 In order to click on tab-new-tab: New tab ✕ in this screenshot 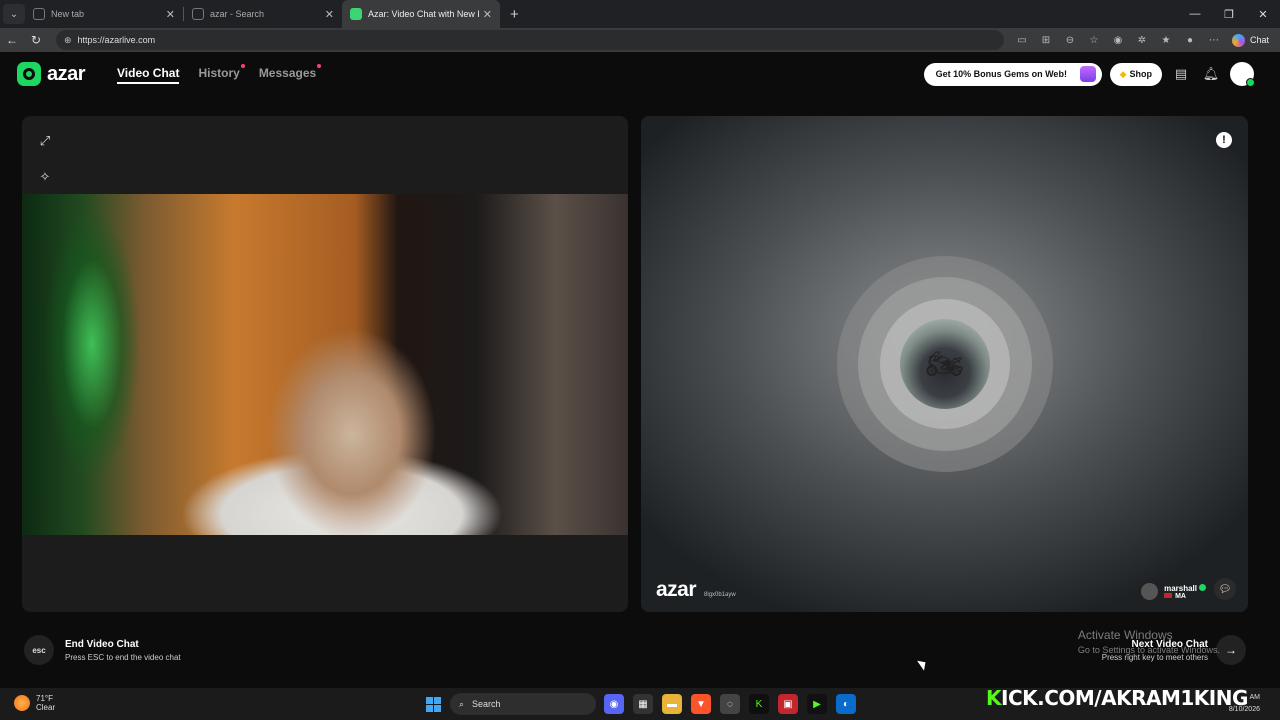, I will do `click(104, 14)`.